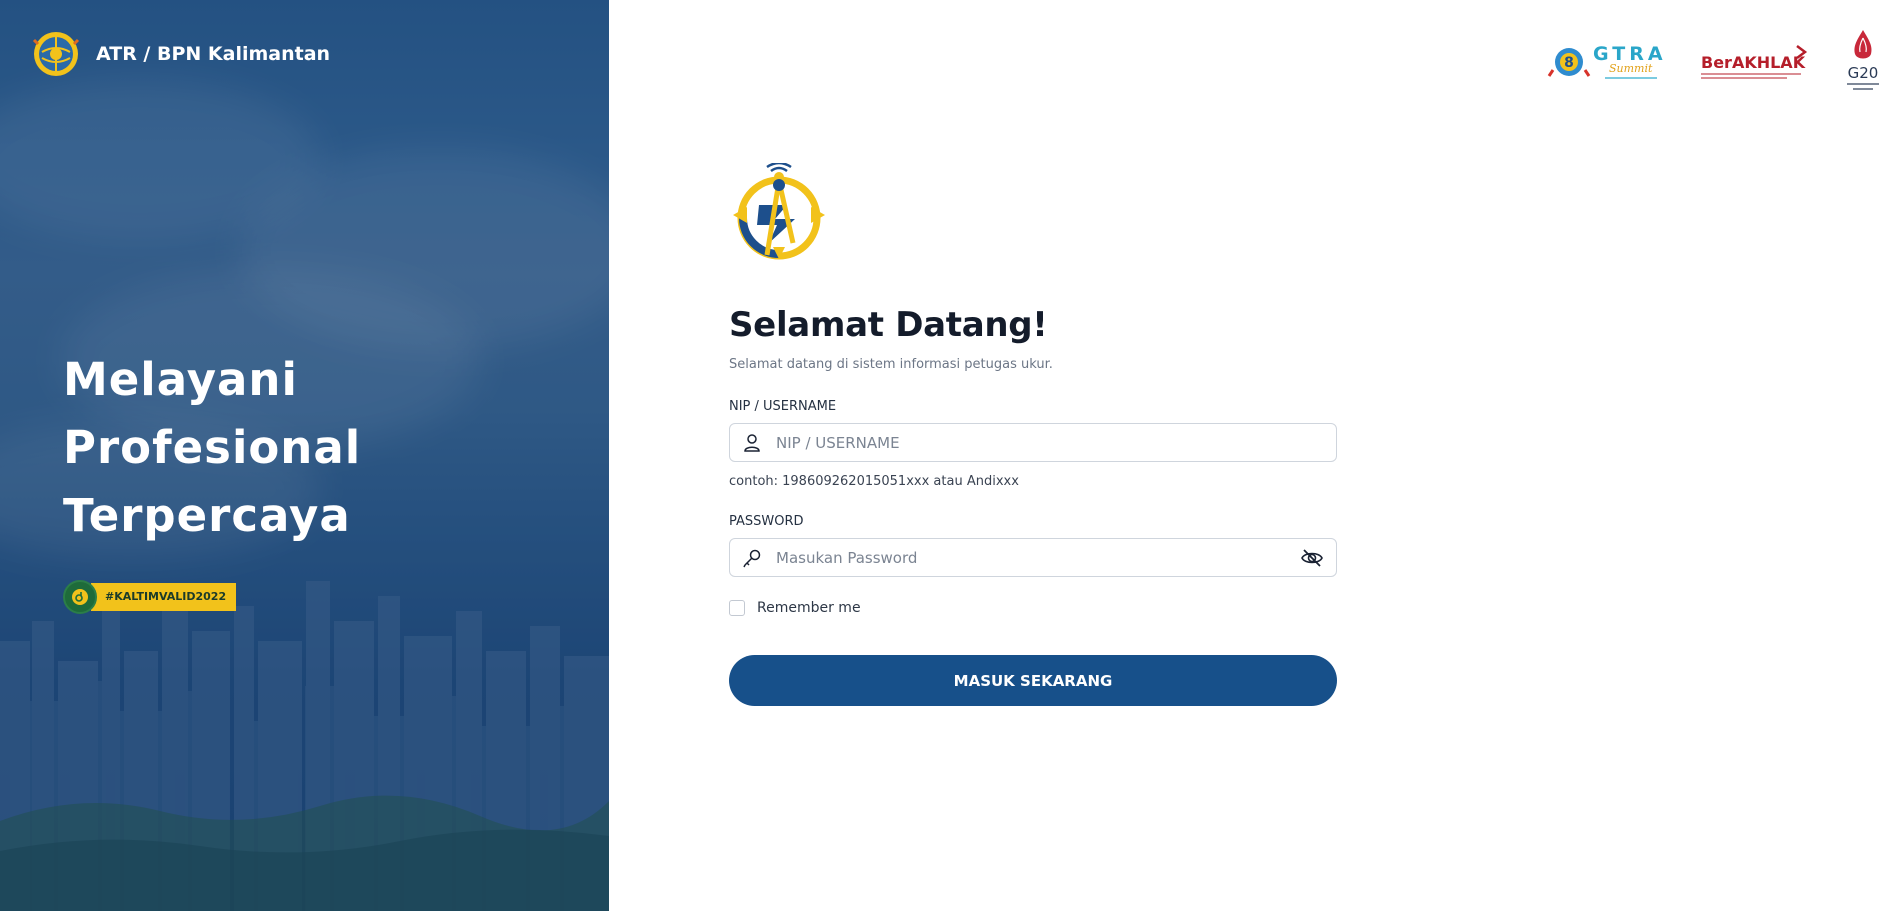  I want to click on svg-text: BerAKHLAK, so click(1753, 62).